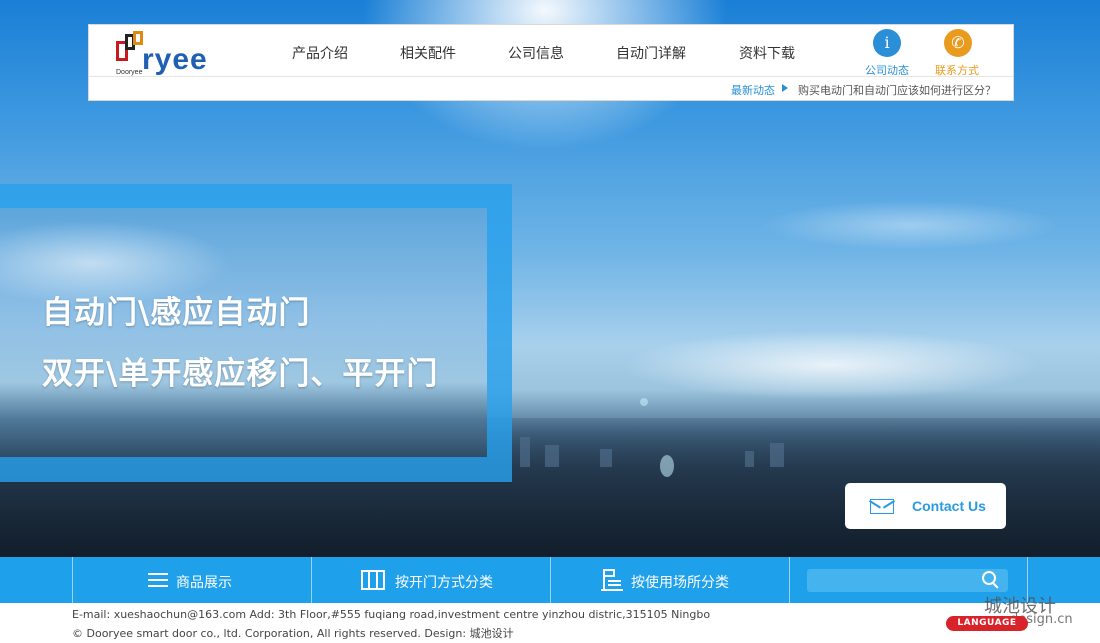 This screenshot has width=1100, height=643. Describe the element at coordinates (887, 43) in the screenshot. I see `info-icon: i` at that location.